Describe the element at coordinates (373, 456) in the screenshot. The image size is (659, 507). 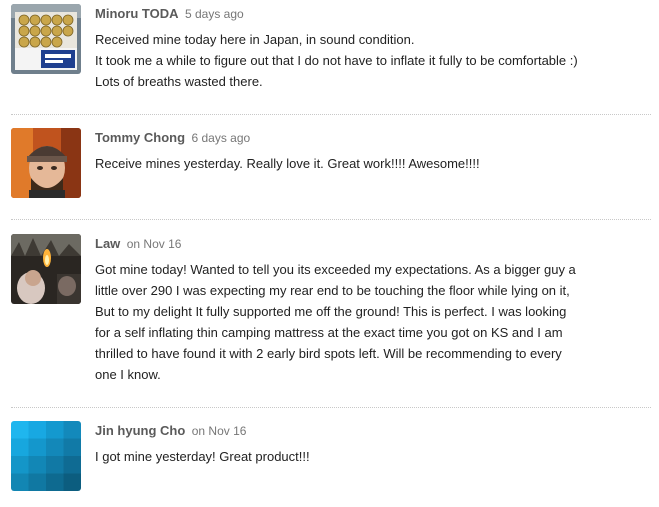
I see `comment-text: I got mine yesterday! Great product!!!` at that location.